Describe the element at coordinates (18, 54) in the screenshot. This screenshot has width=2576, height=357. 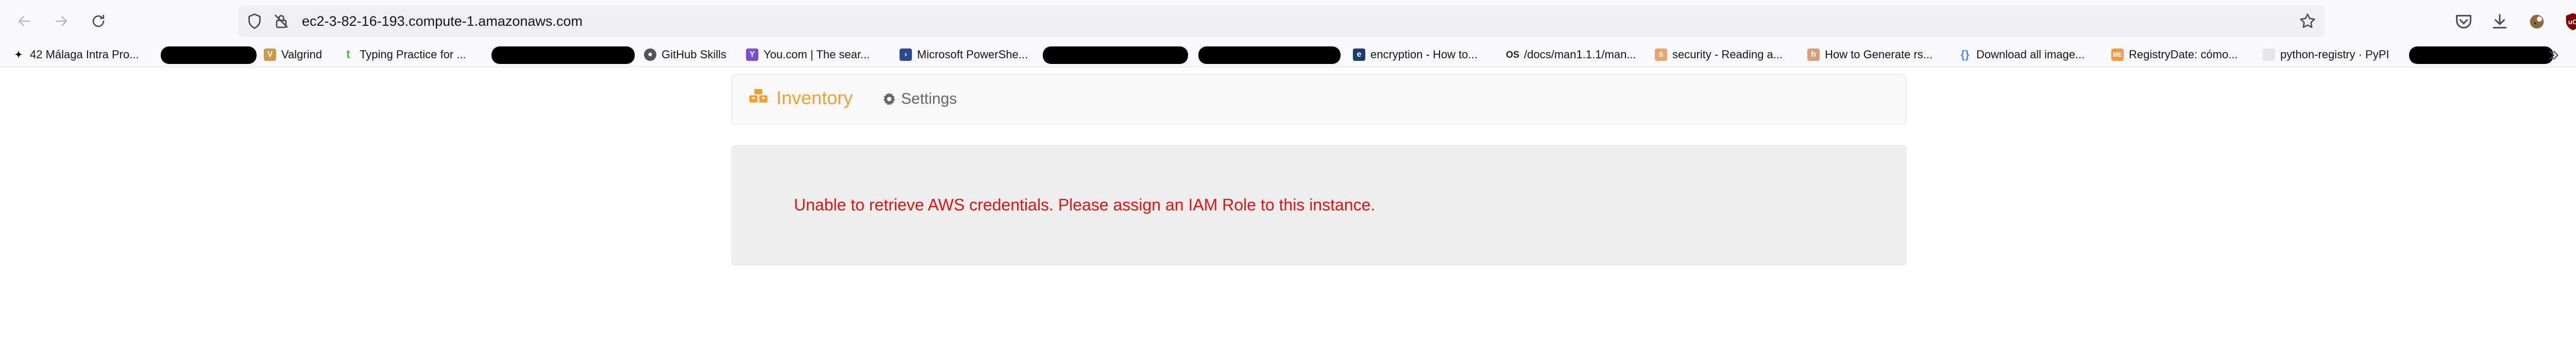
I see `42-icon: ✦` at that location.